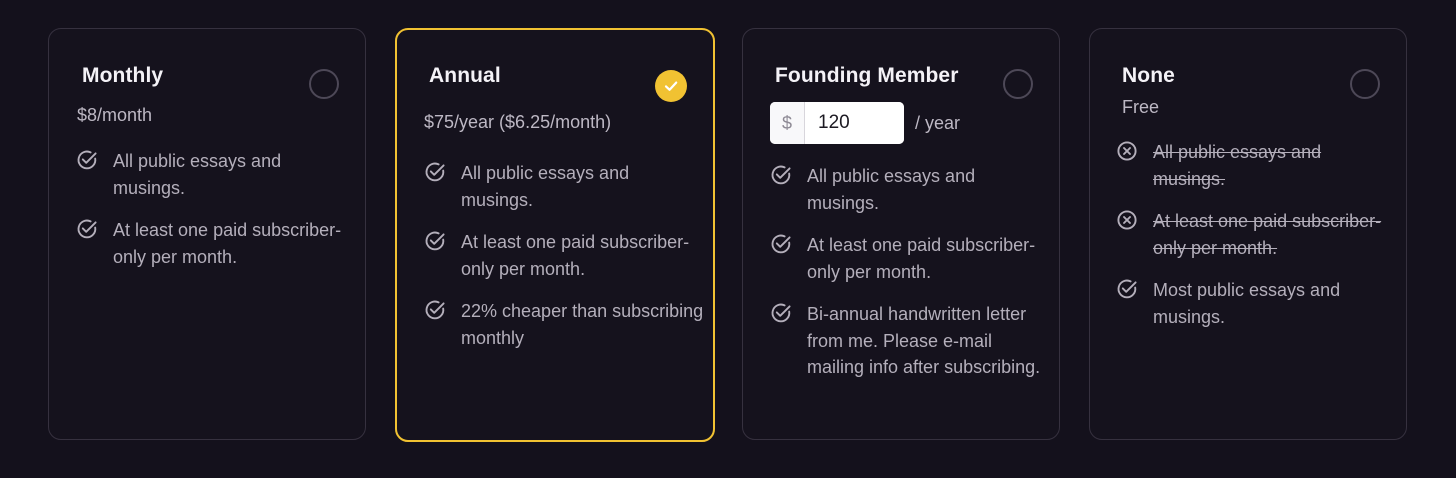 The image size is (1456, 478). What do you see at coordinates (123, 75) in the screenshot?
I see `plan-title: Monthly` at bounding box center [123, 75].